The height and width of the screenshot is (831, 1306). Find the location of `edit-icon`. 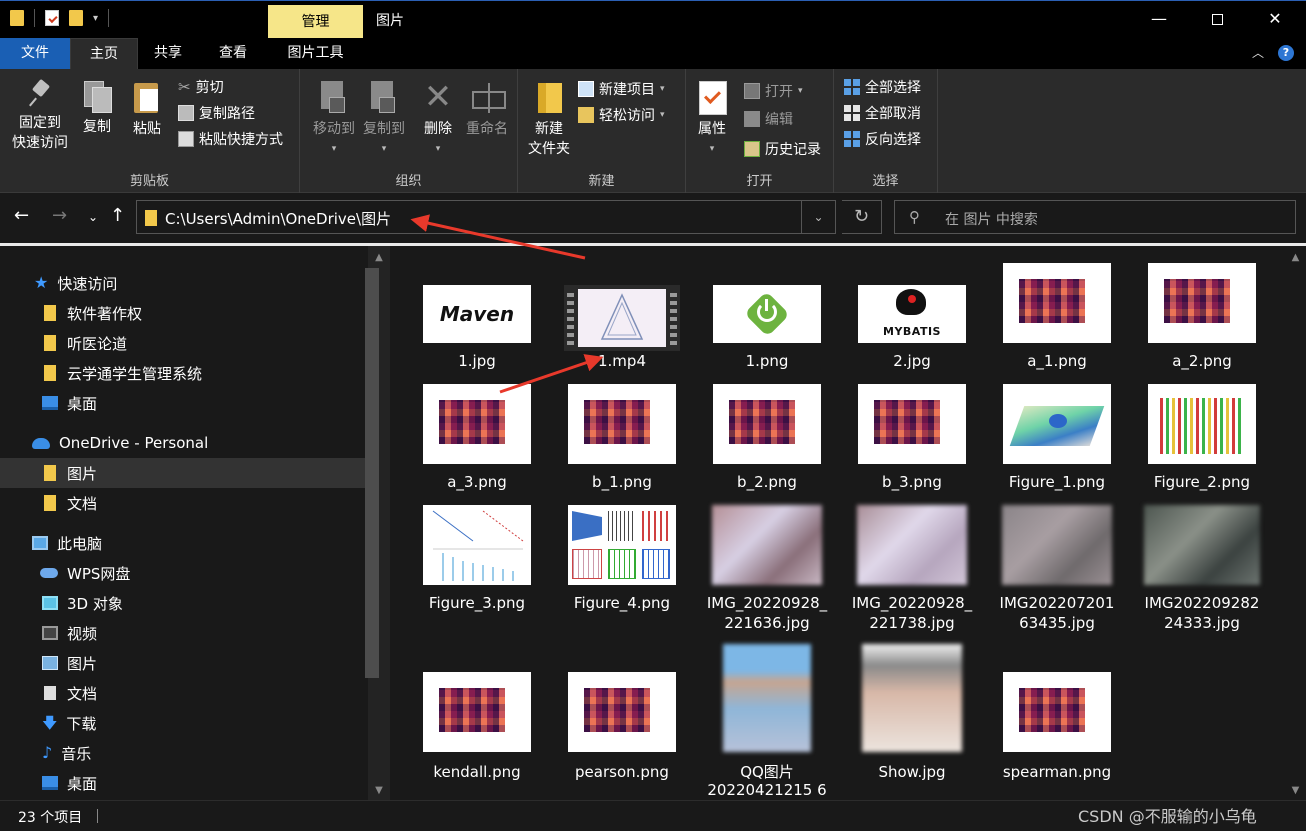

edit-icon is located at coordinates (752, 119).